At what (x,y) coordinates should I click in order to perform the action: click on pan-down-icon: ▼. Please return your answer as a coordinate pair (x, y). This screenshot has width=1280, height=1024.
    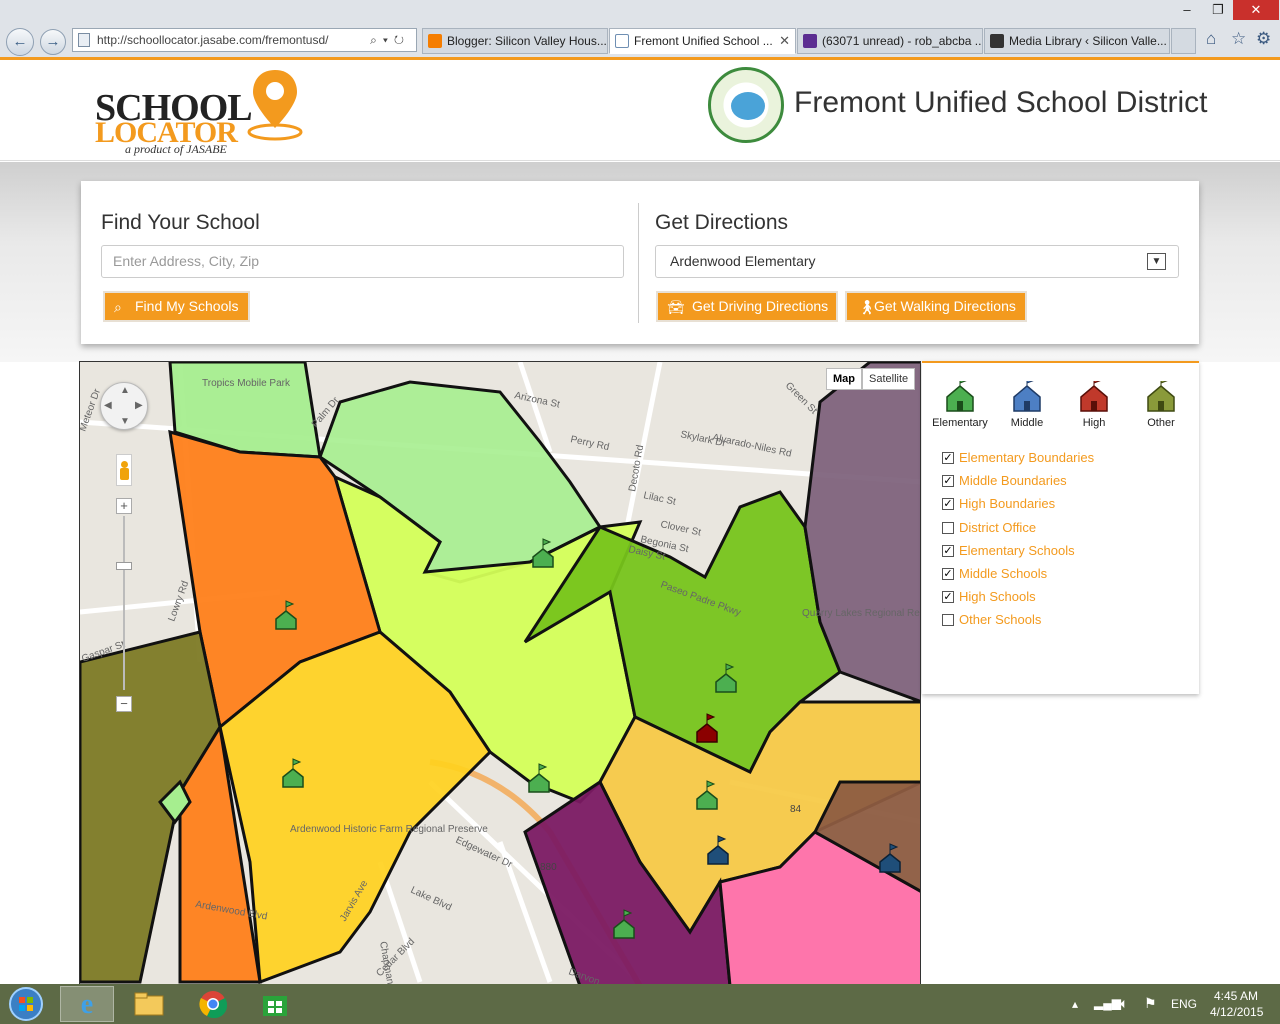
    Looking at the image, I should click on (125, 421).